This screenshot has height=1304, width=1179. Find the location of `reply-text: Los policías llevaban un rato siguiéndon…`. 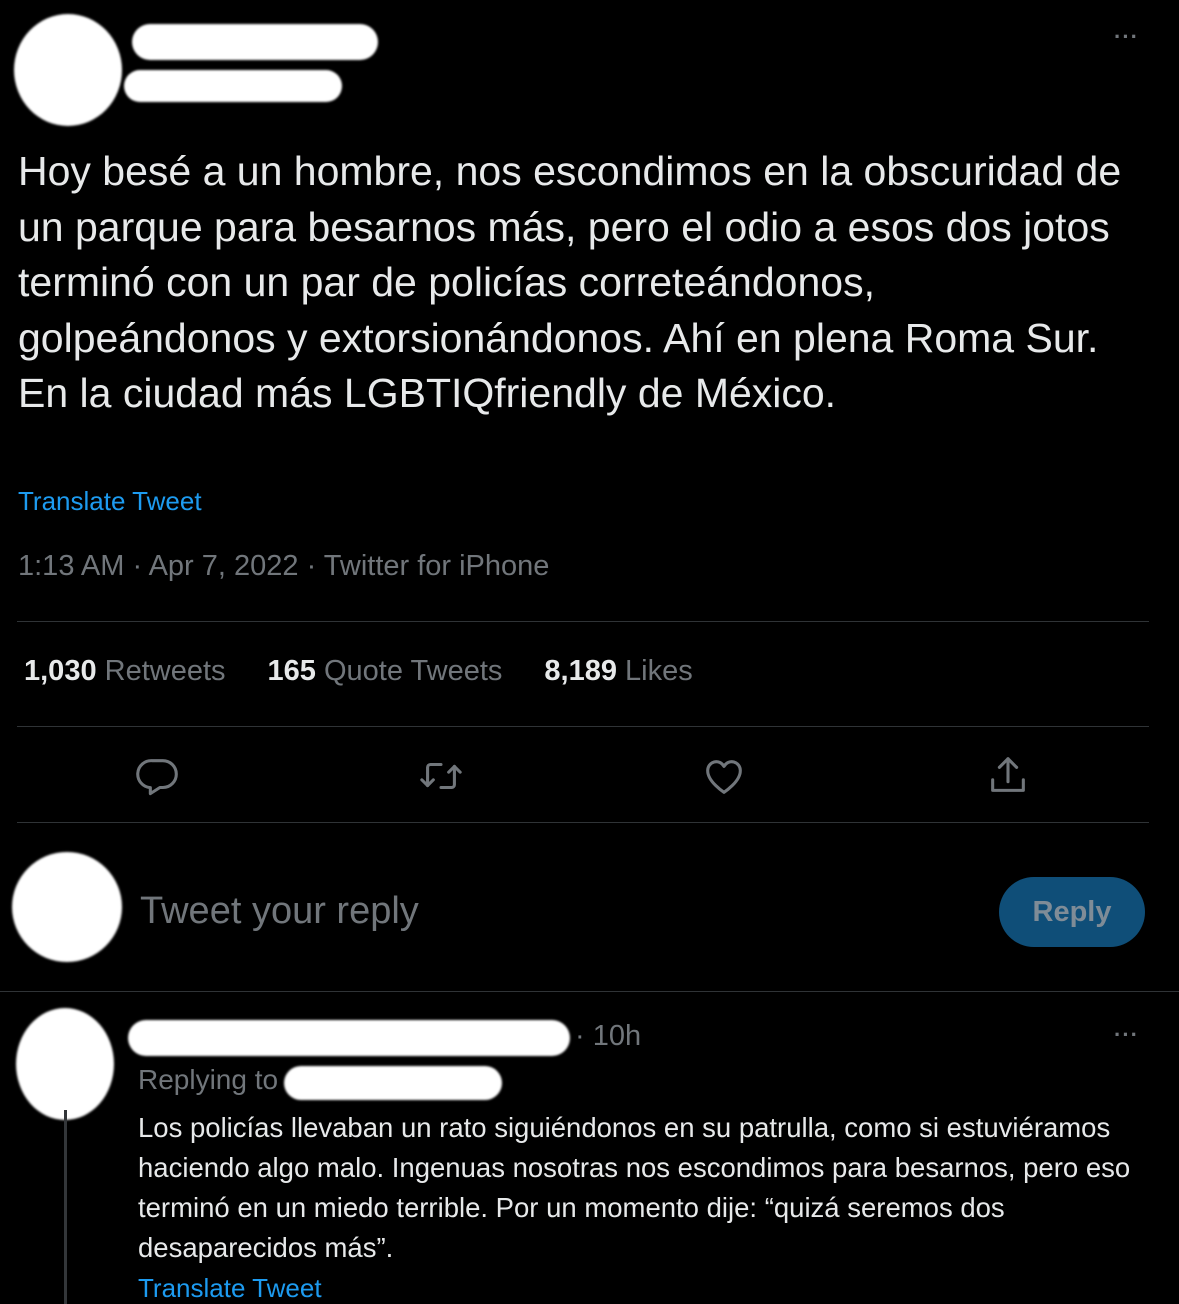

reply-text: Los policías llevaban un rato siguiéndon… is located at coordinates (634, 1187).